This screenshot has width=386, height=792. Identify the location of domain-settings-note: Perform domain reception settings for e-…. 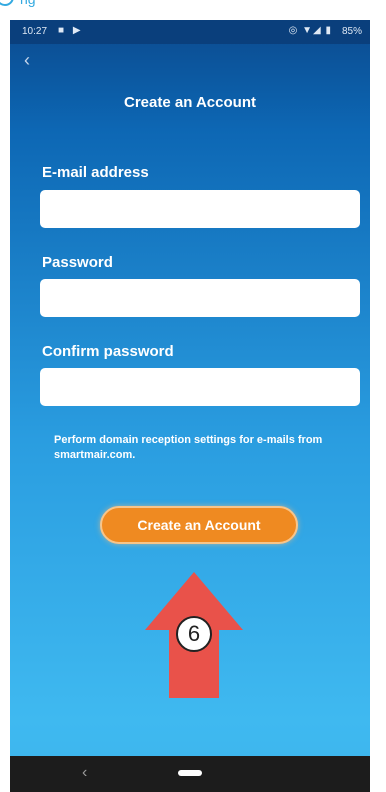
(188, 447).